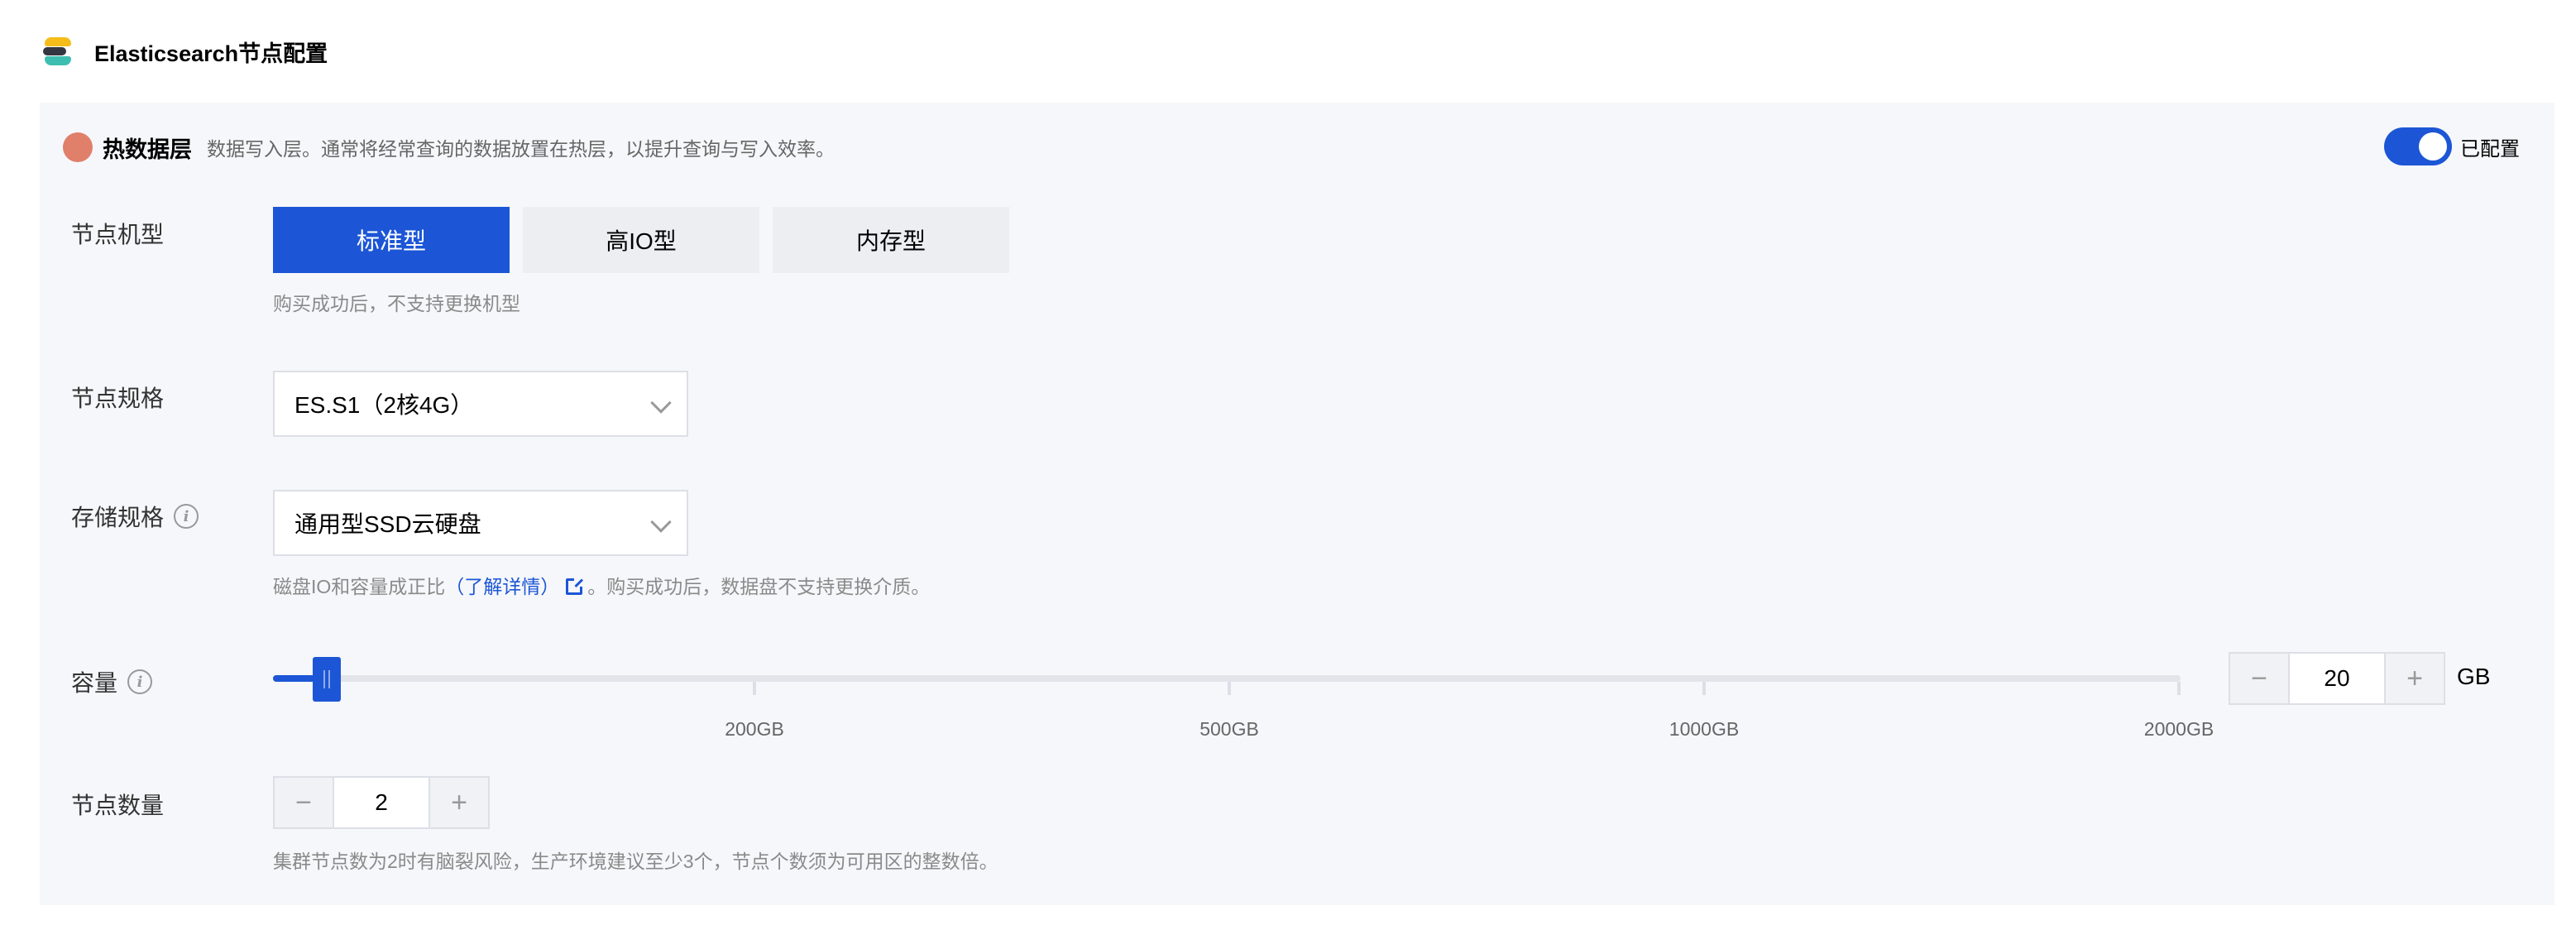 Image resolution: width=2576 pixels, height=930 pixels. What do you see at coordinates (147, 149) in the screenshot?
I see `tier-name: 热数据层` at bounding box center [147, 149].